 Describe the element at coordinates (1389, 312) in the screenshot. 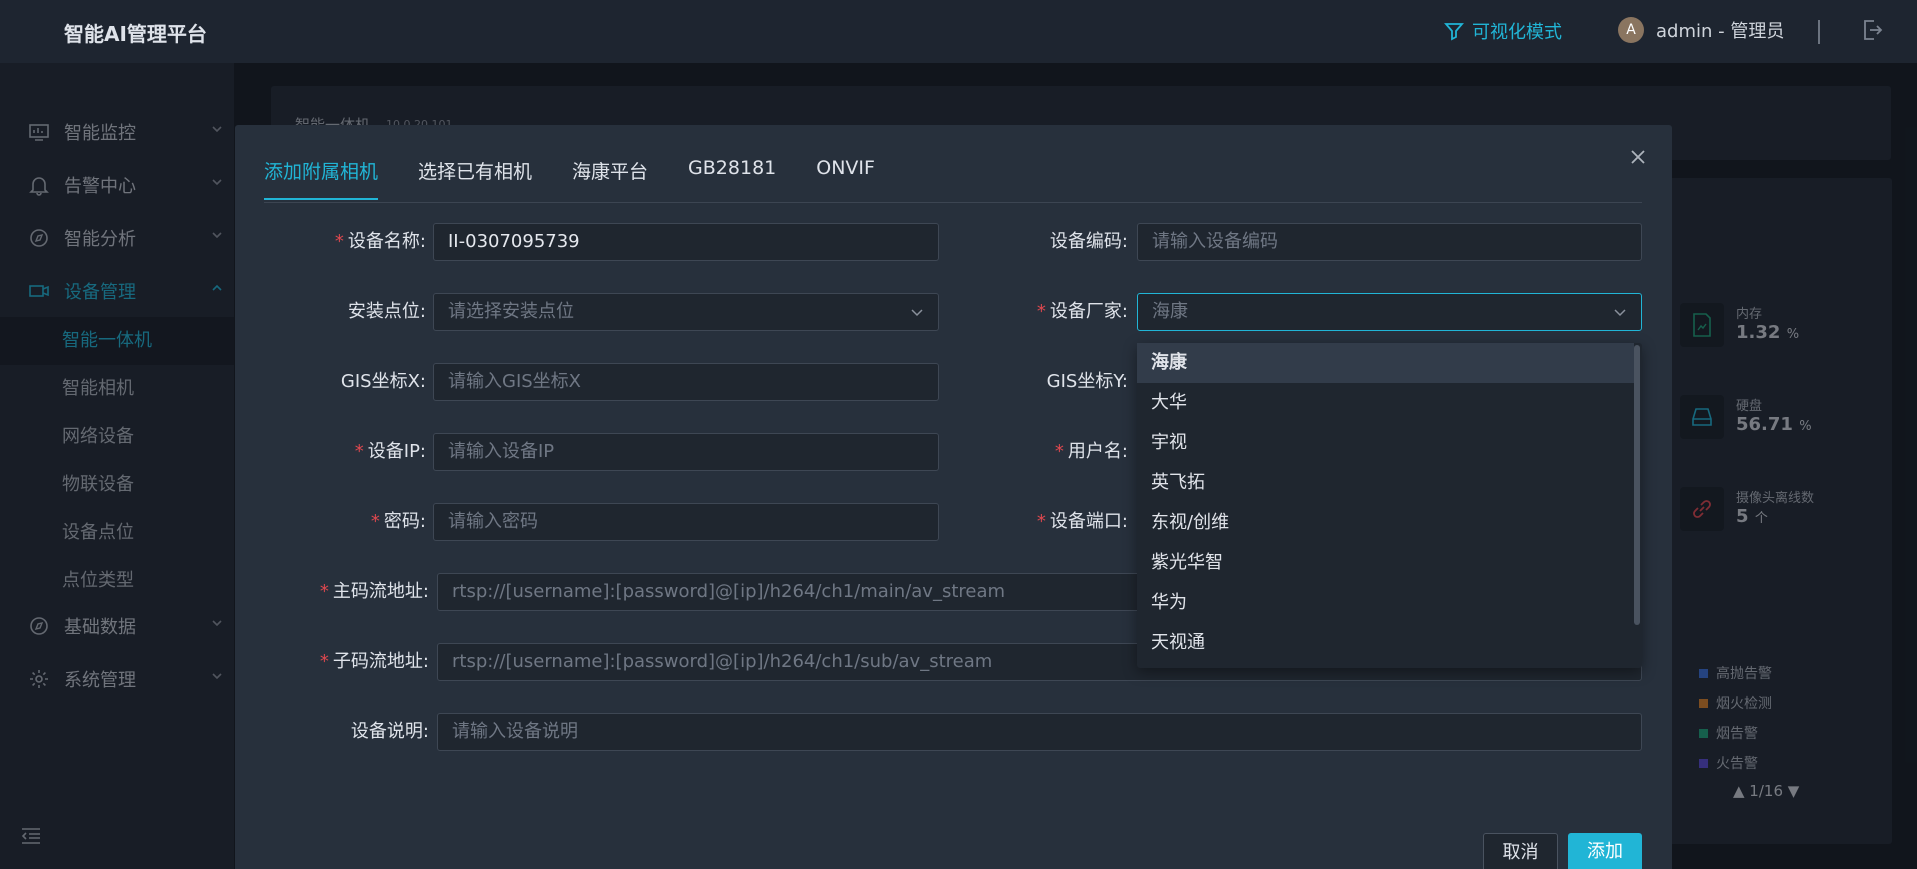

I see `vendor-select: 海康` at that location.